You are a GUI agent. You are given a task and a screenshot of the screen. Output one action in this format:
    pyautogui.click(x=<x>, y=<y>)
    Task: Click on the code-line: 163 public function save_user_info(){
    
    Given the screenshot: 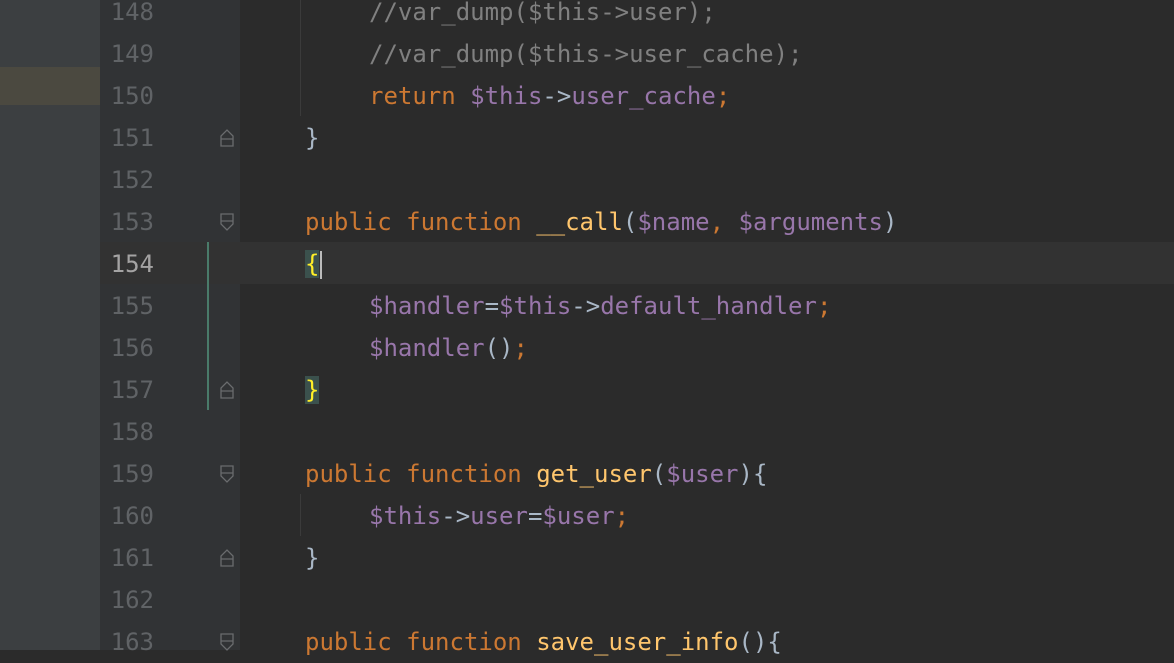 What is the action you would take?
    pyautogui.click(x=587, y=642)
    